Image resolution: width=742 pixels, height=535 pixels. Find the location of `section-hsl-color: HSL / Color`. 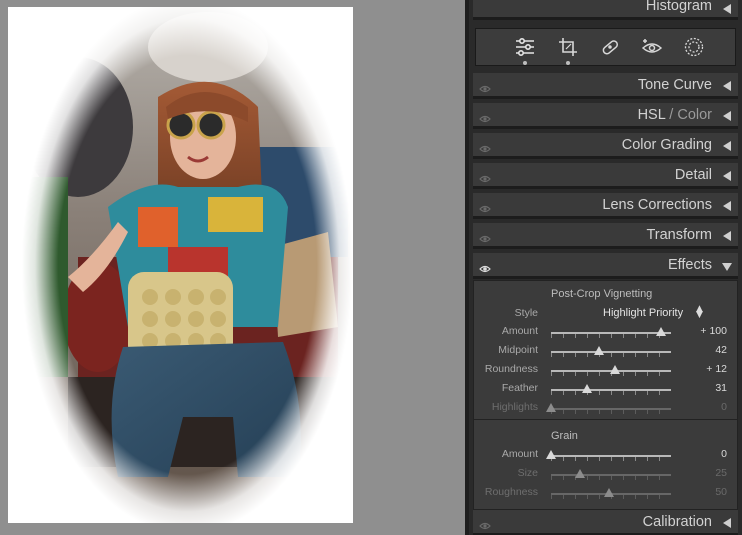

section-hsl-color: HSL / Color is located at coordinates (605, 116).